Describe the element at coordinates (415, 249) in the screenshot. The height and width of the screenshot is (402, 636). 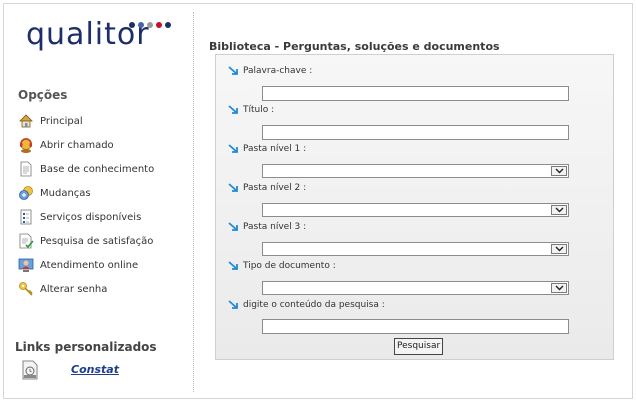
I see `folder-level-3-select` at that location.